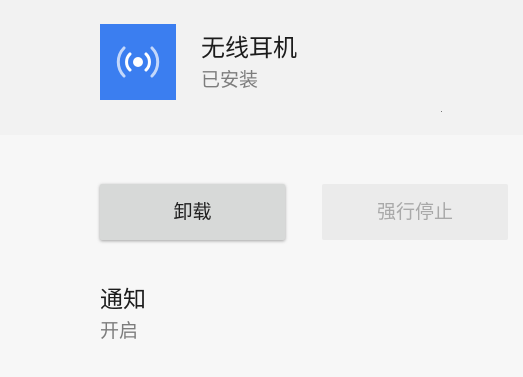  What do you see at coordinates (230, 80) in the screenshot?
I see `app-install-status: 已安装` at bounding box center [230, 80].